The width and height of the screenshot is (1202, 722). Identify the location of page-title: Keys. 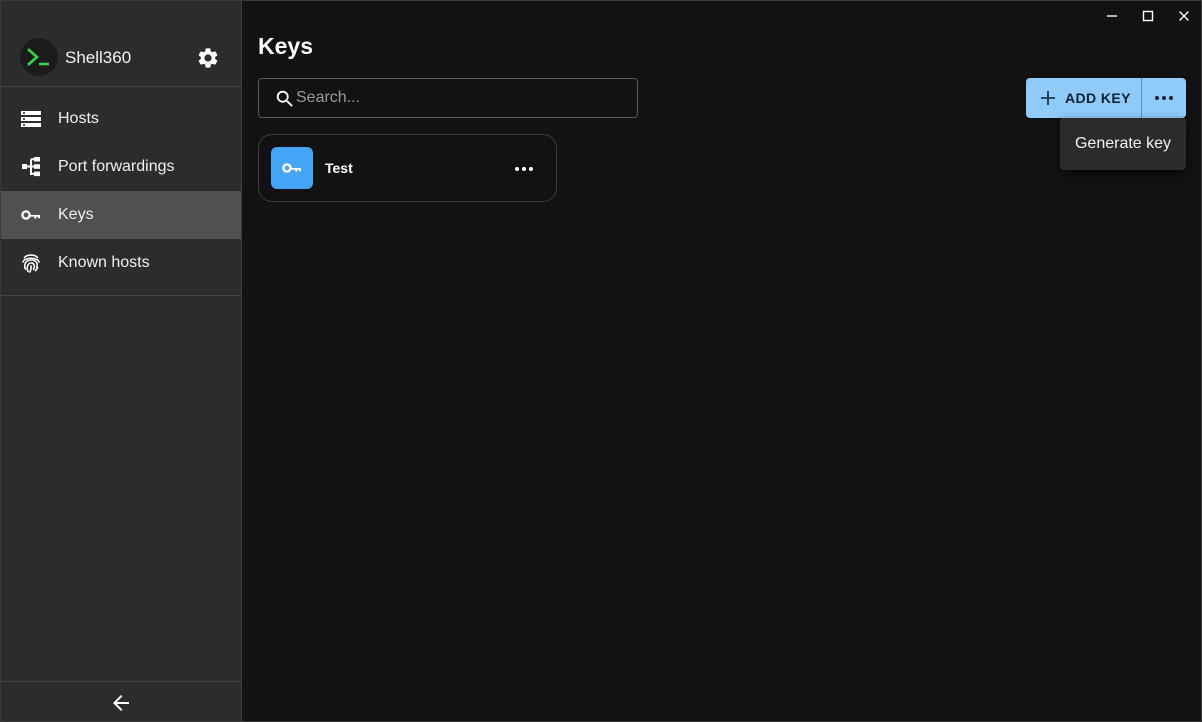
(285, 46).